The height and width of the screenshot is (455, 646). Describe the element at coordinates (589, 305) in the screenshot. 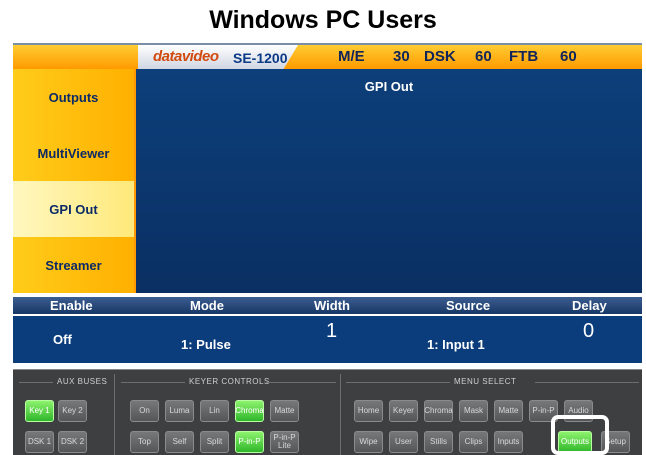

I see `header-delay: Delay` at that location.